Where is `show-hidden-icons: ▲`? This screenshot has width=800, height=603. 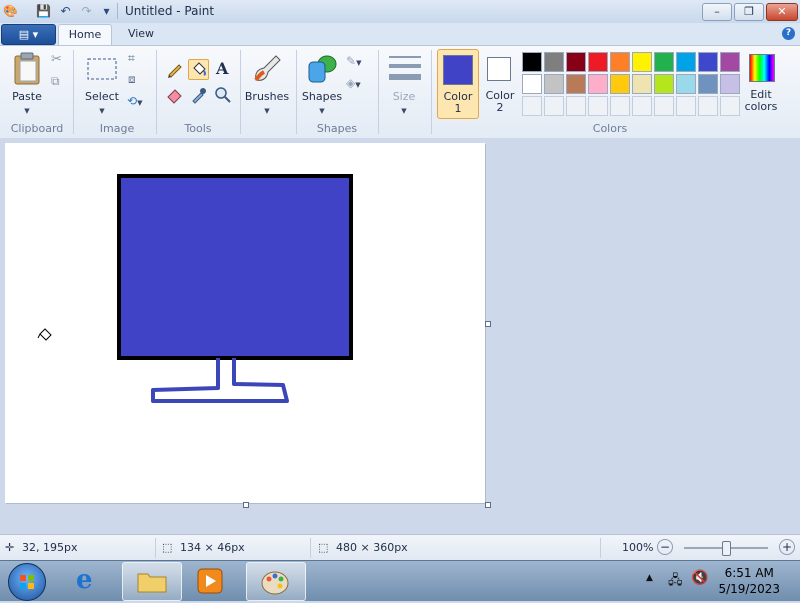 show-hidden-icons: ▲ is located at coordinates (649, 578).